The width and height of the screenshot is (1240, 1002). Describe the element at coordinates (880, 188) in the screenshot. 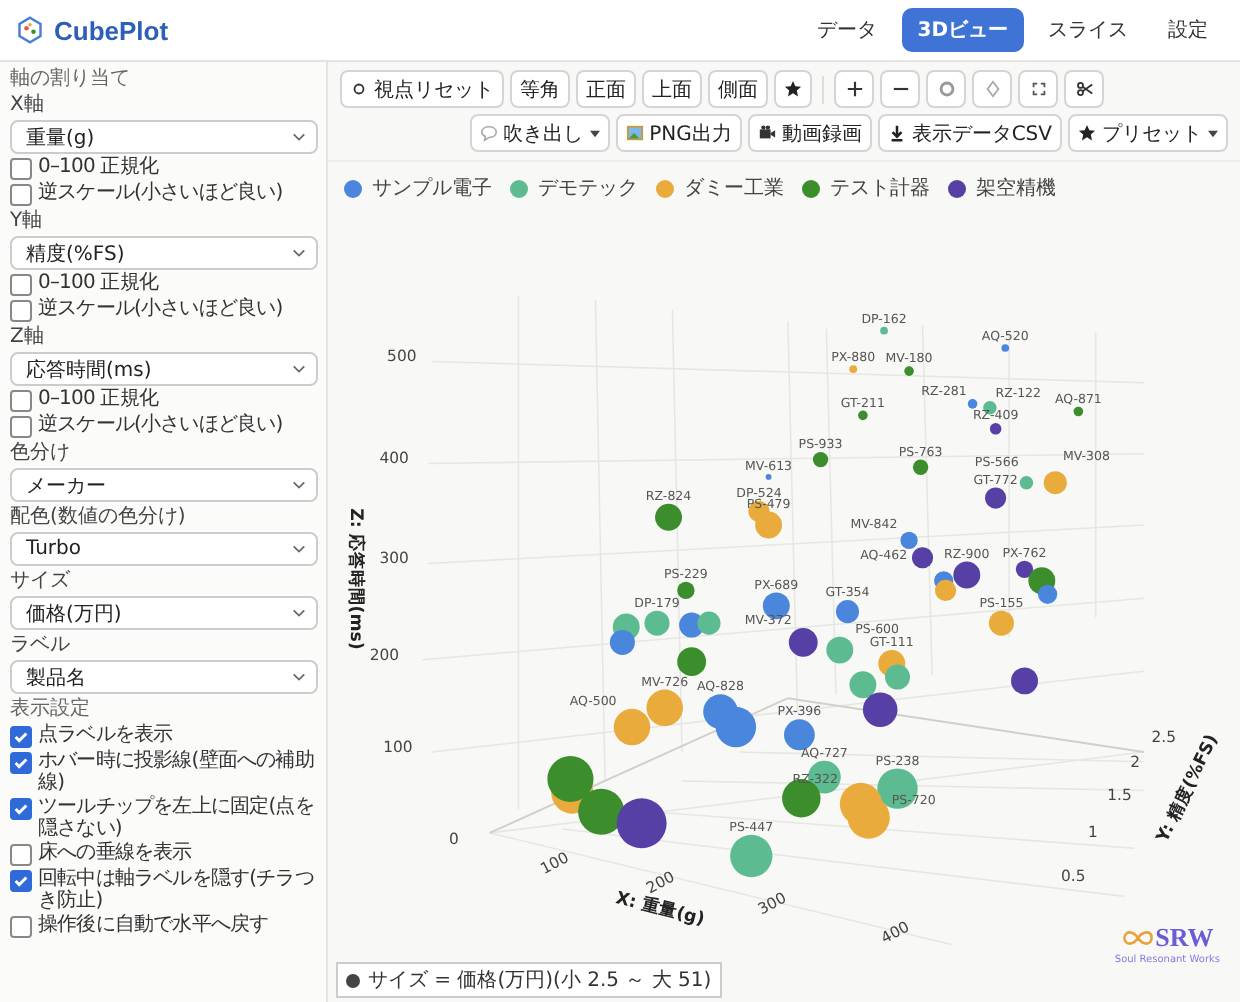

I see `legend-label: テスト計器` at that location.